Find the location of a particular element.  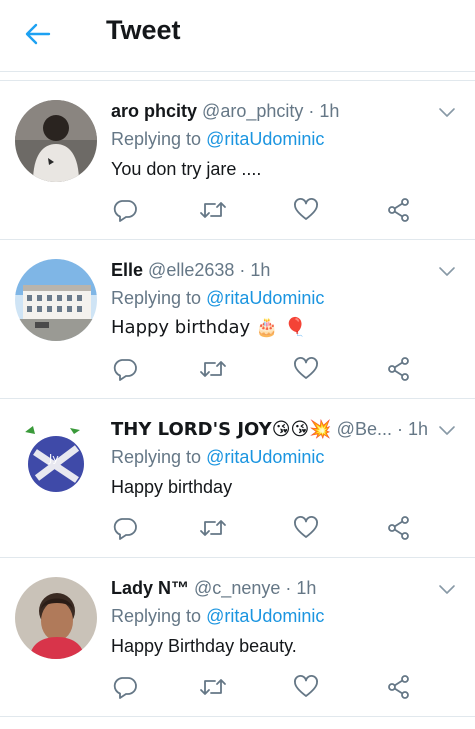

tweet-meta: THY LORD'S JOY😘😘💥 @Be... · 1h is located at coordinates (274, 429).